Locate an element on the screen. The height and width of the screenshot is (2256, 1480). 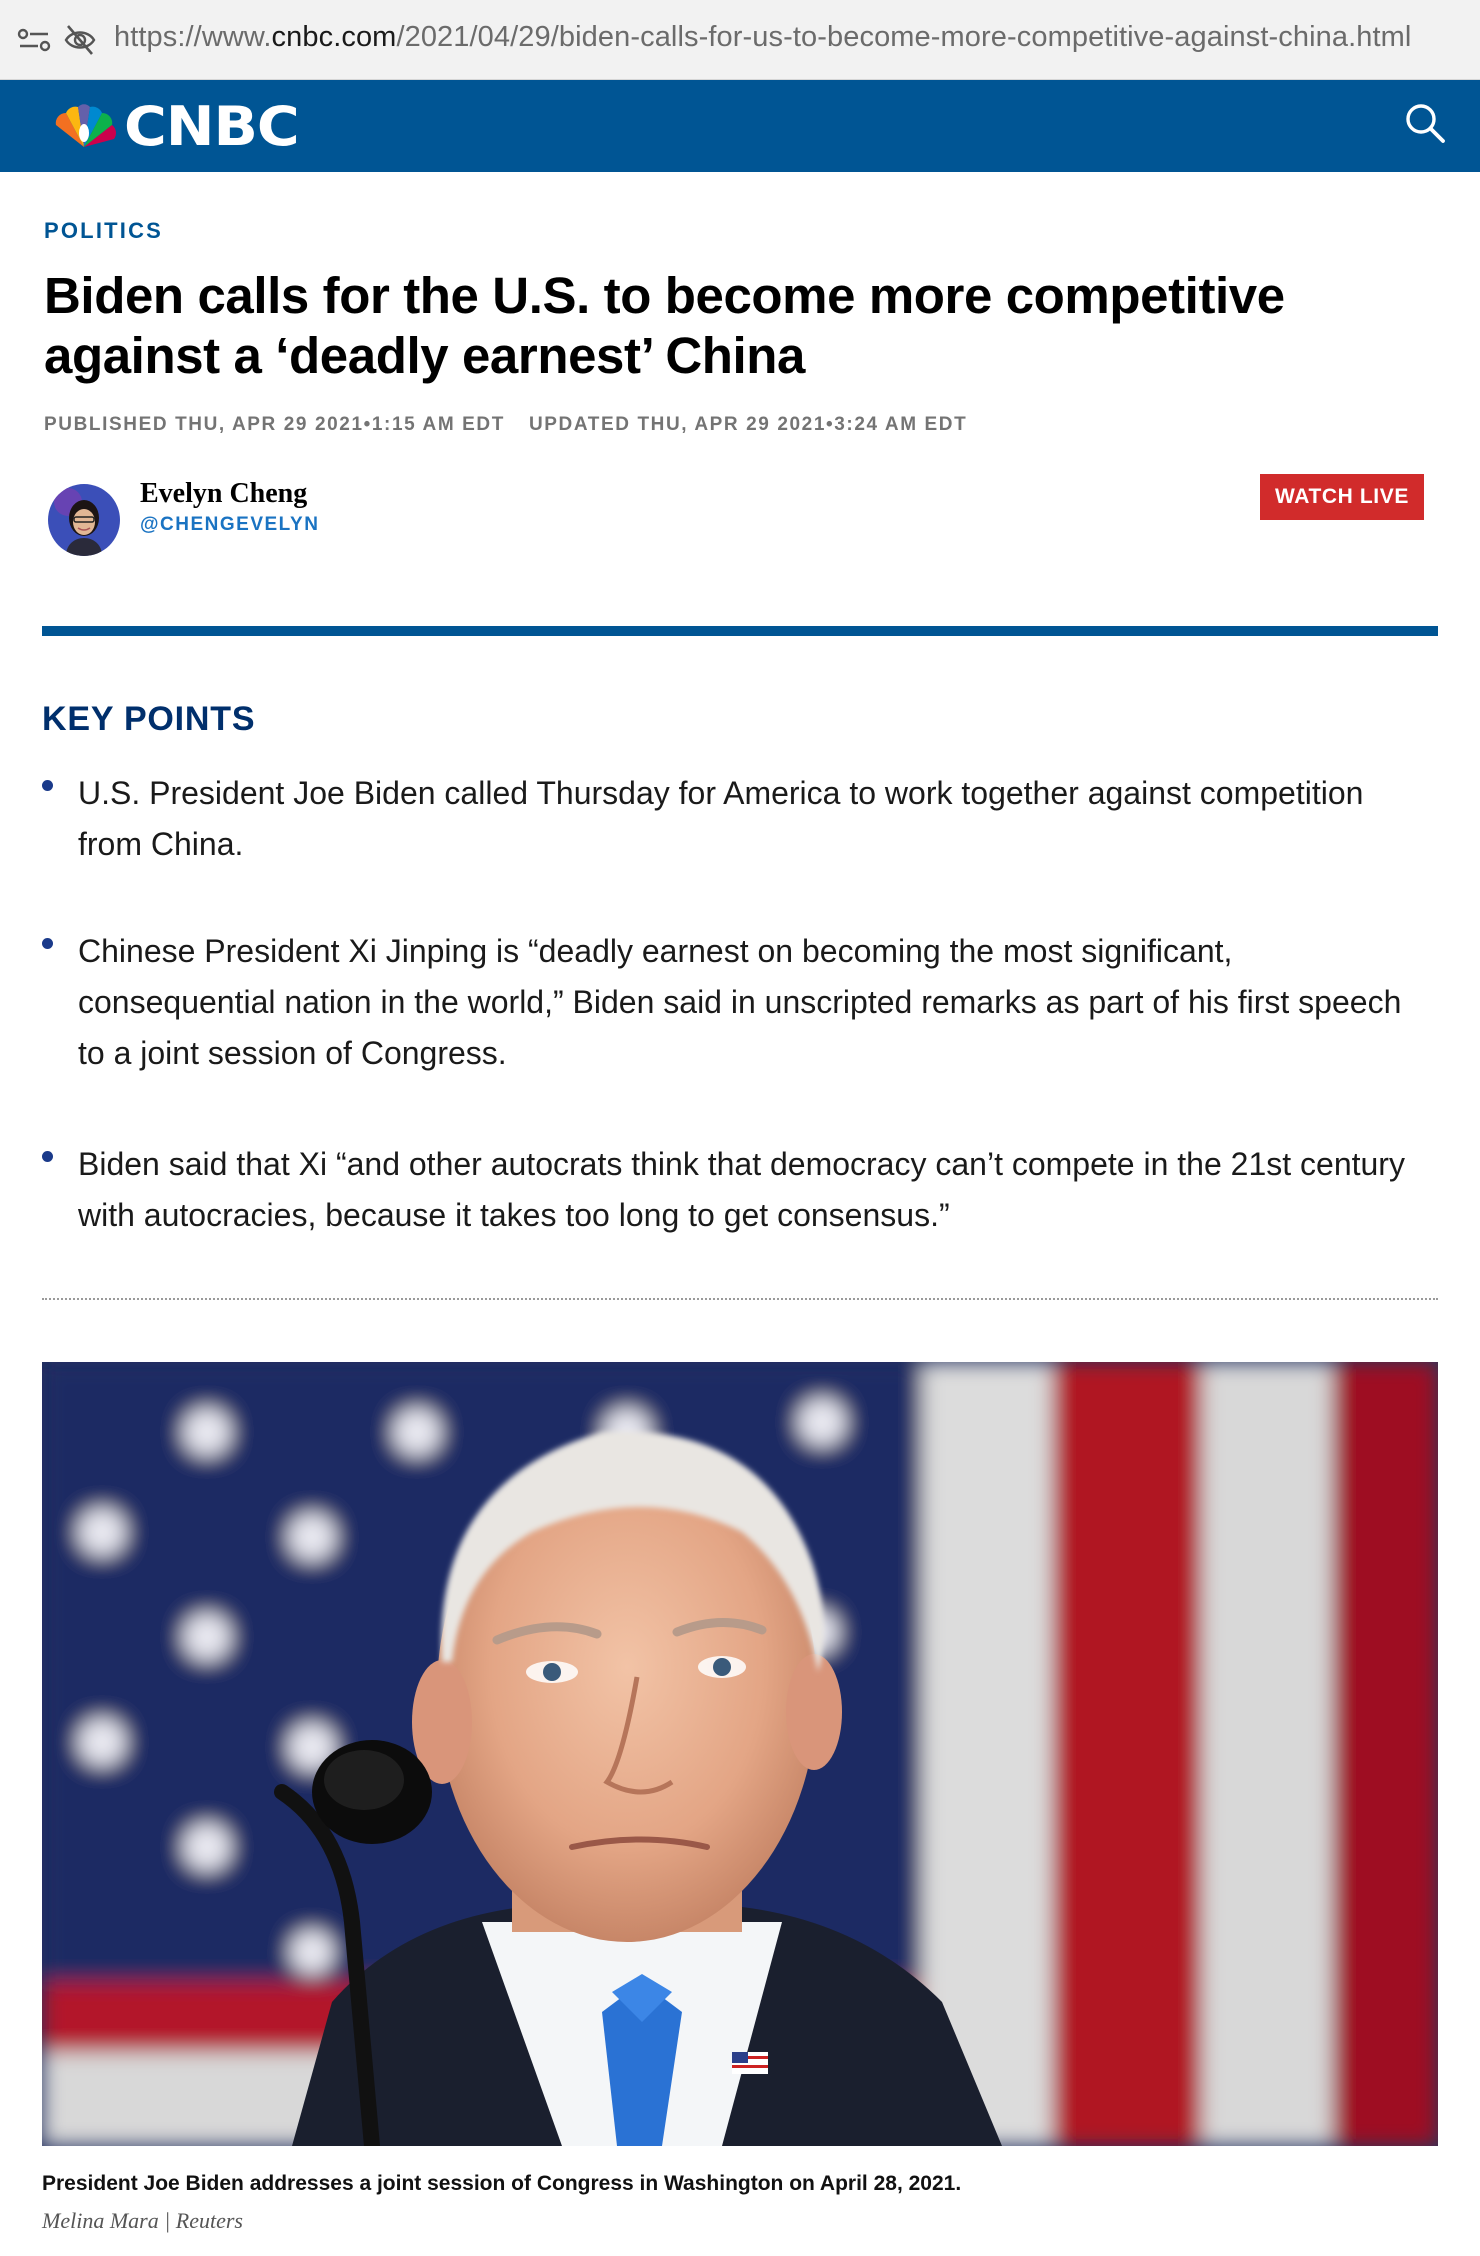
cnbc-logo: CNBC is located at coordinates (174, 126).